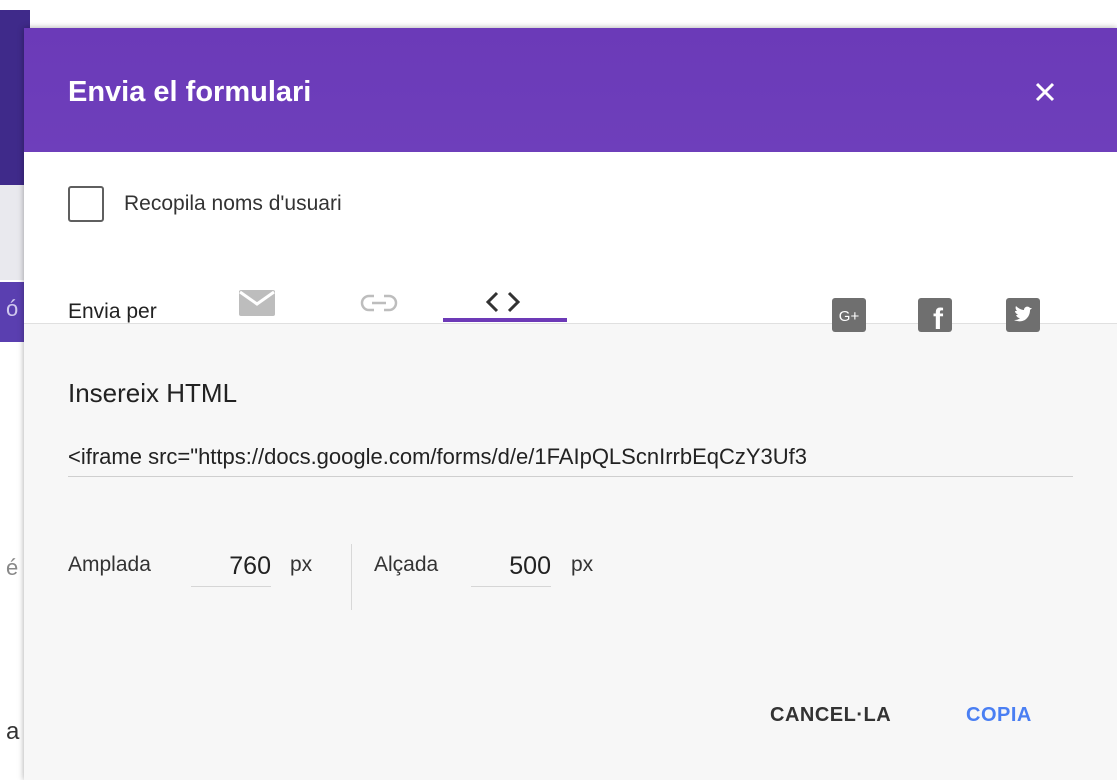 The image size is (1117, 780). I want to click on tab-link, so click(381, 307).